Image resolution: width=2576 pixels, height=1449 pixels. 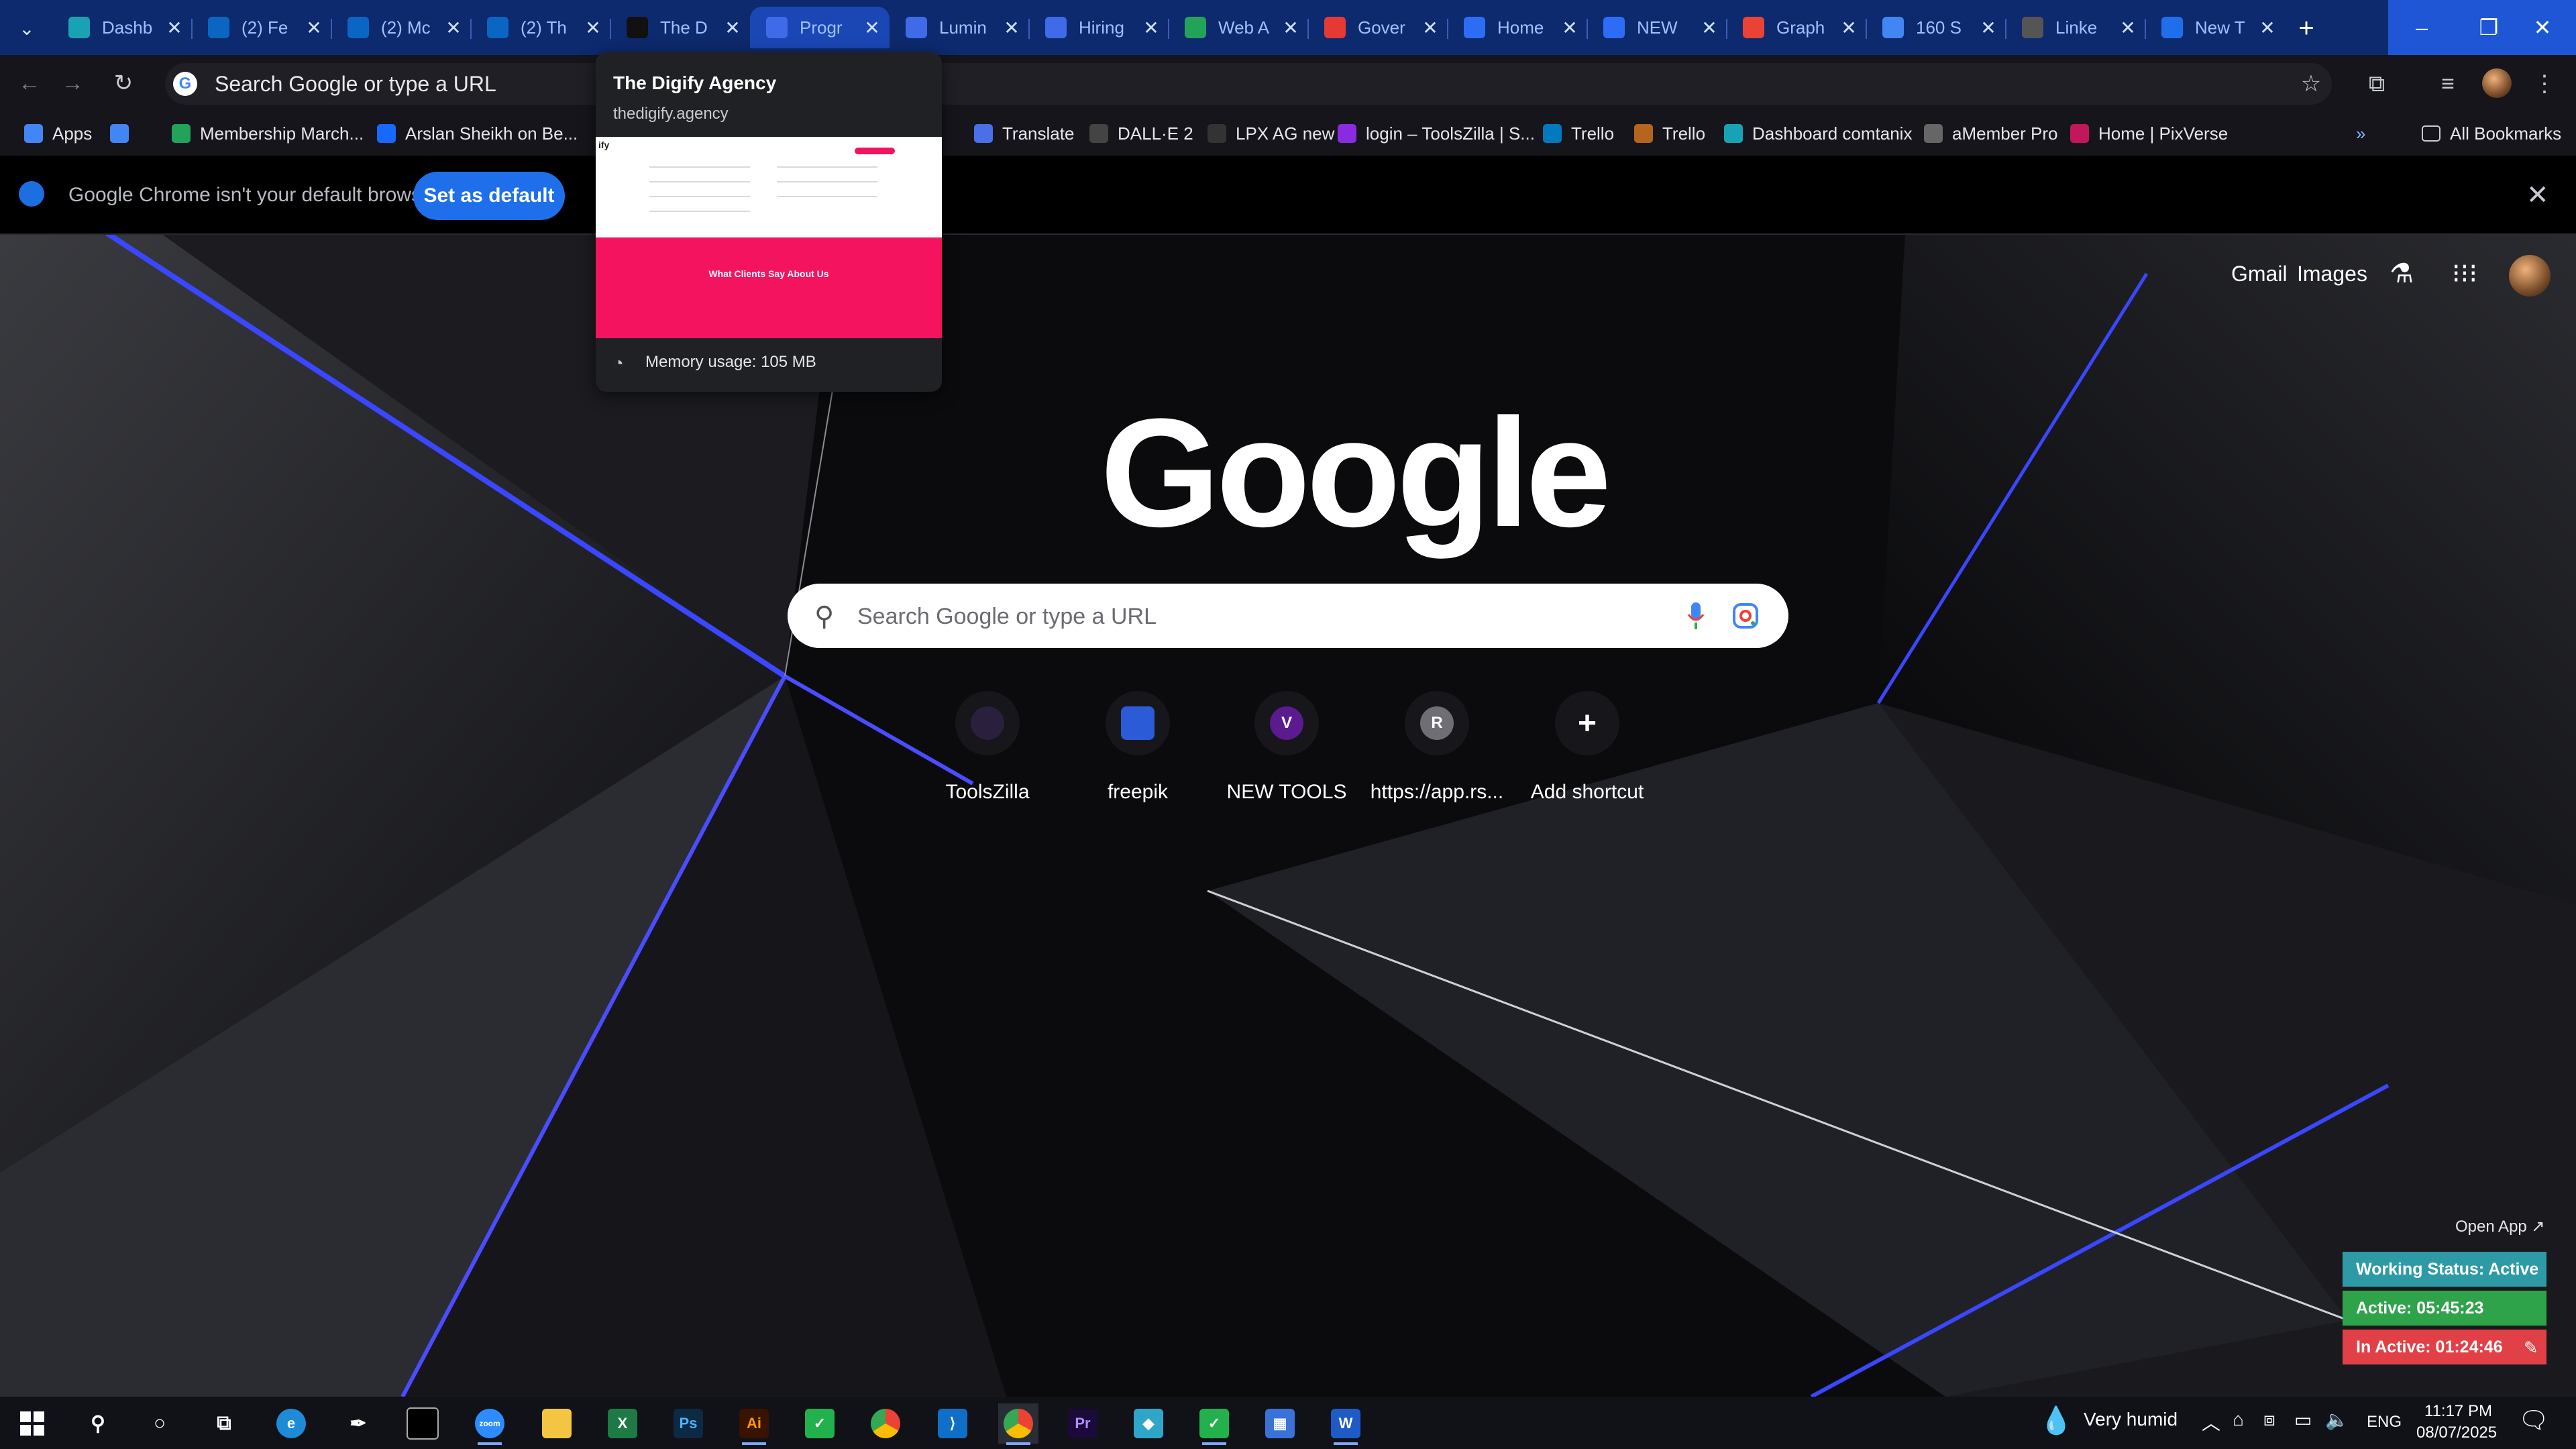 I want to click on edge-icon: e, so click(x=291, y=1423).